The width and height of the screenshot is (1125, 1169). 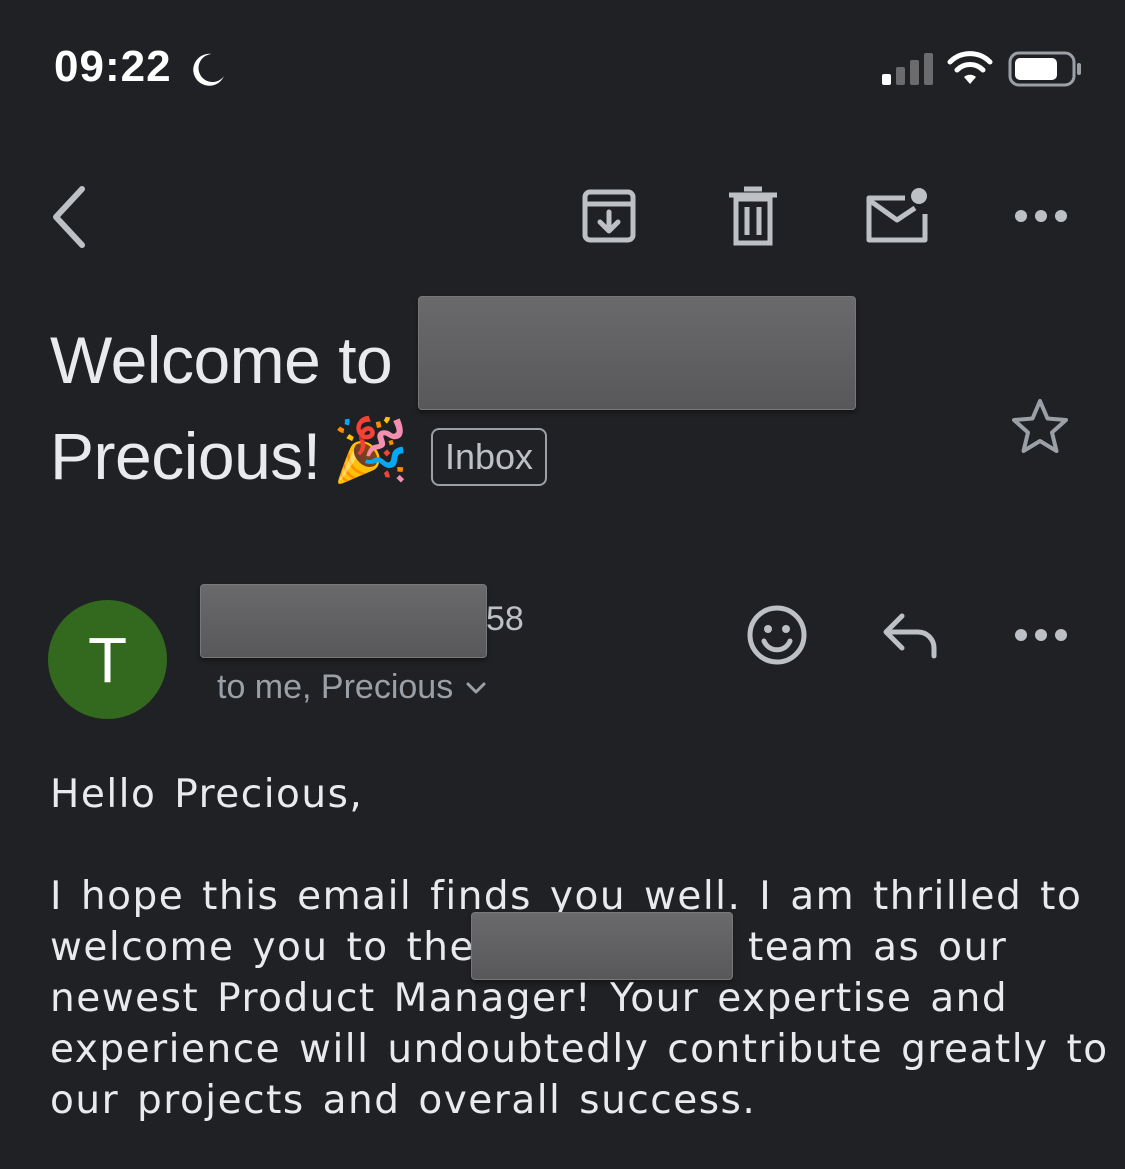 I want to click on subject-line-2: Precious!, so click(x=185, y=456).